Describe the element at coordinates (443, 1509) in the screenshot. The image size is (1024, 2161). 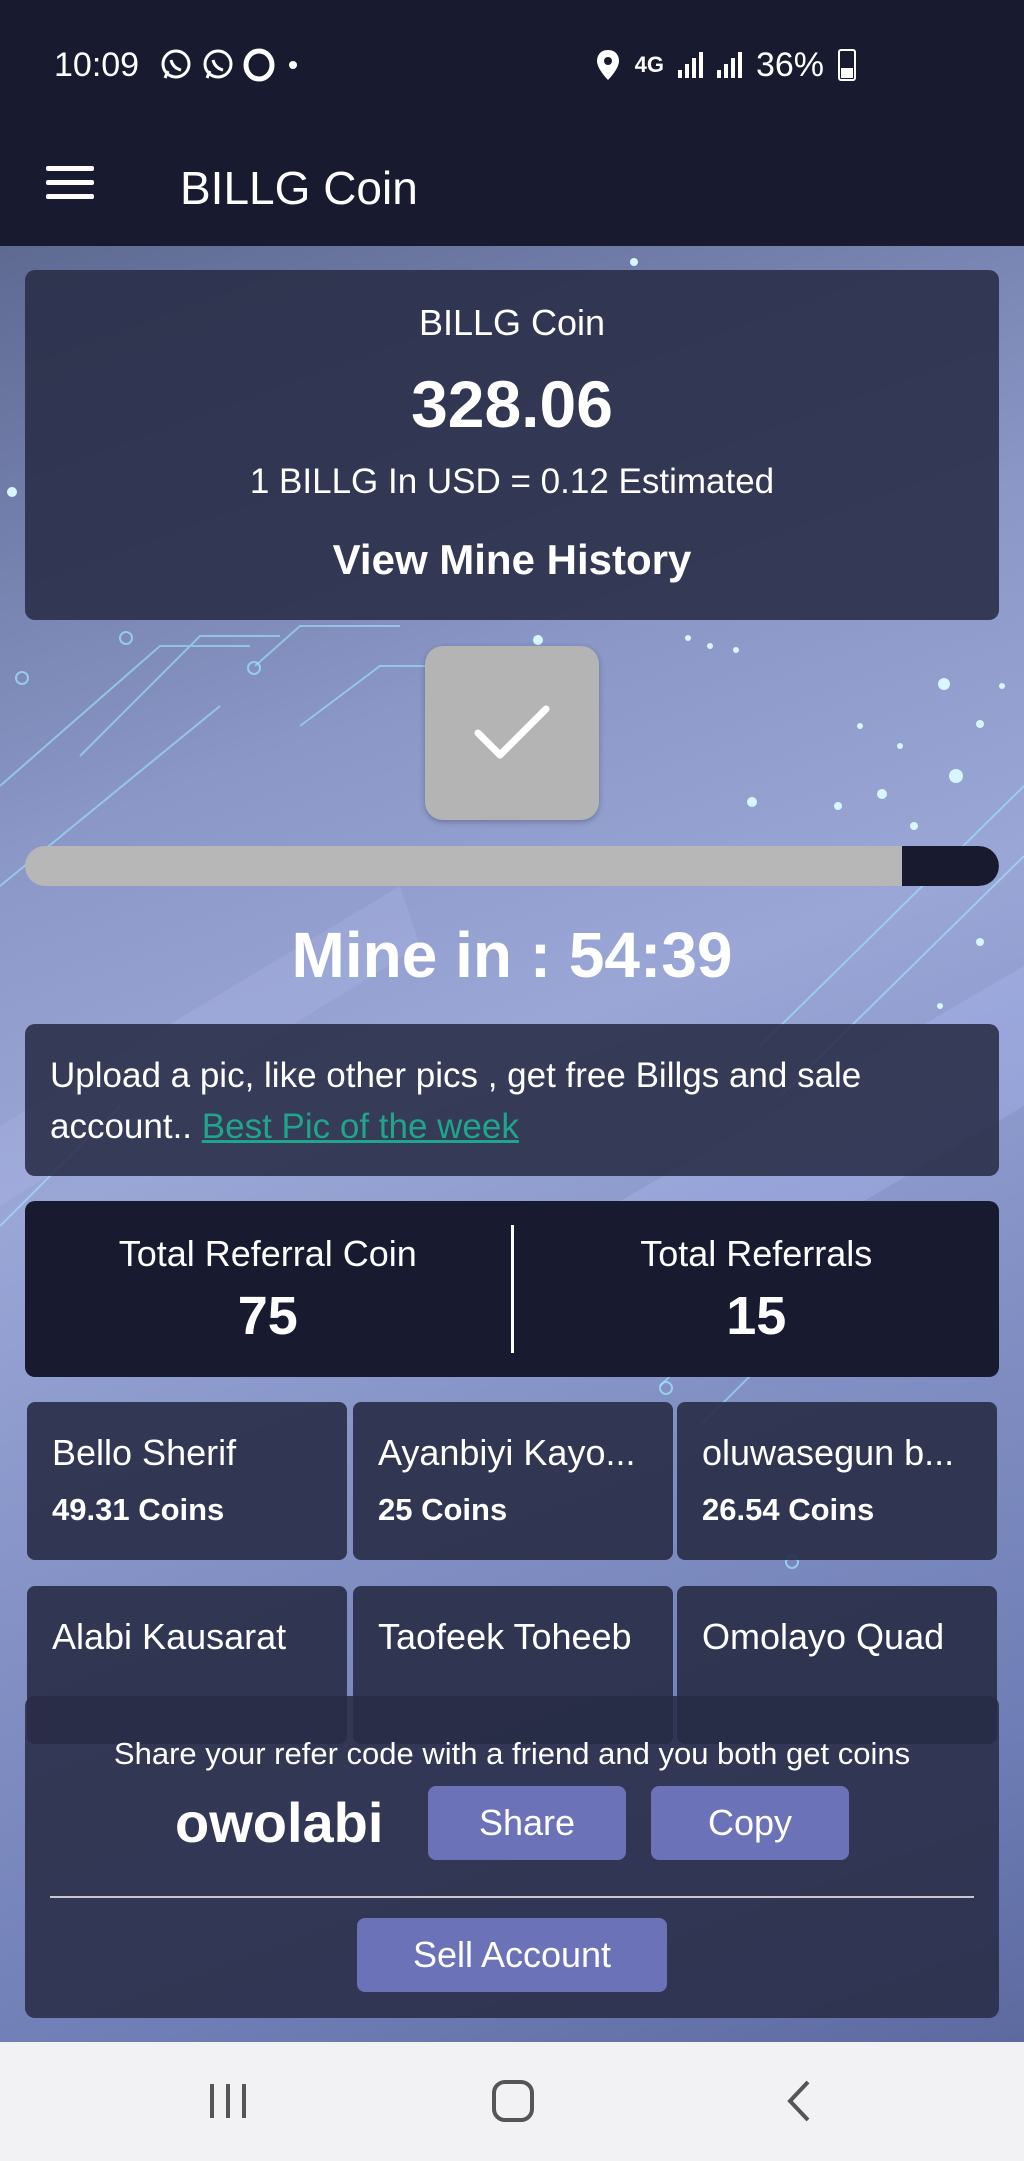
I see `referral-coins: 25 Coins` at that location.